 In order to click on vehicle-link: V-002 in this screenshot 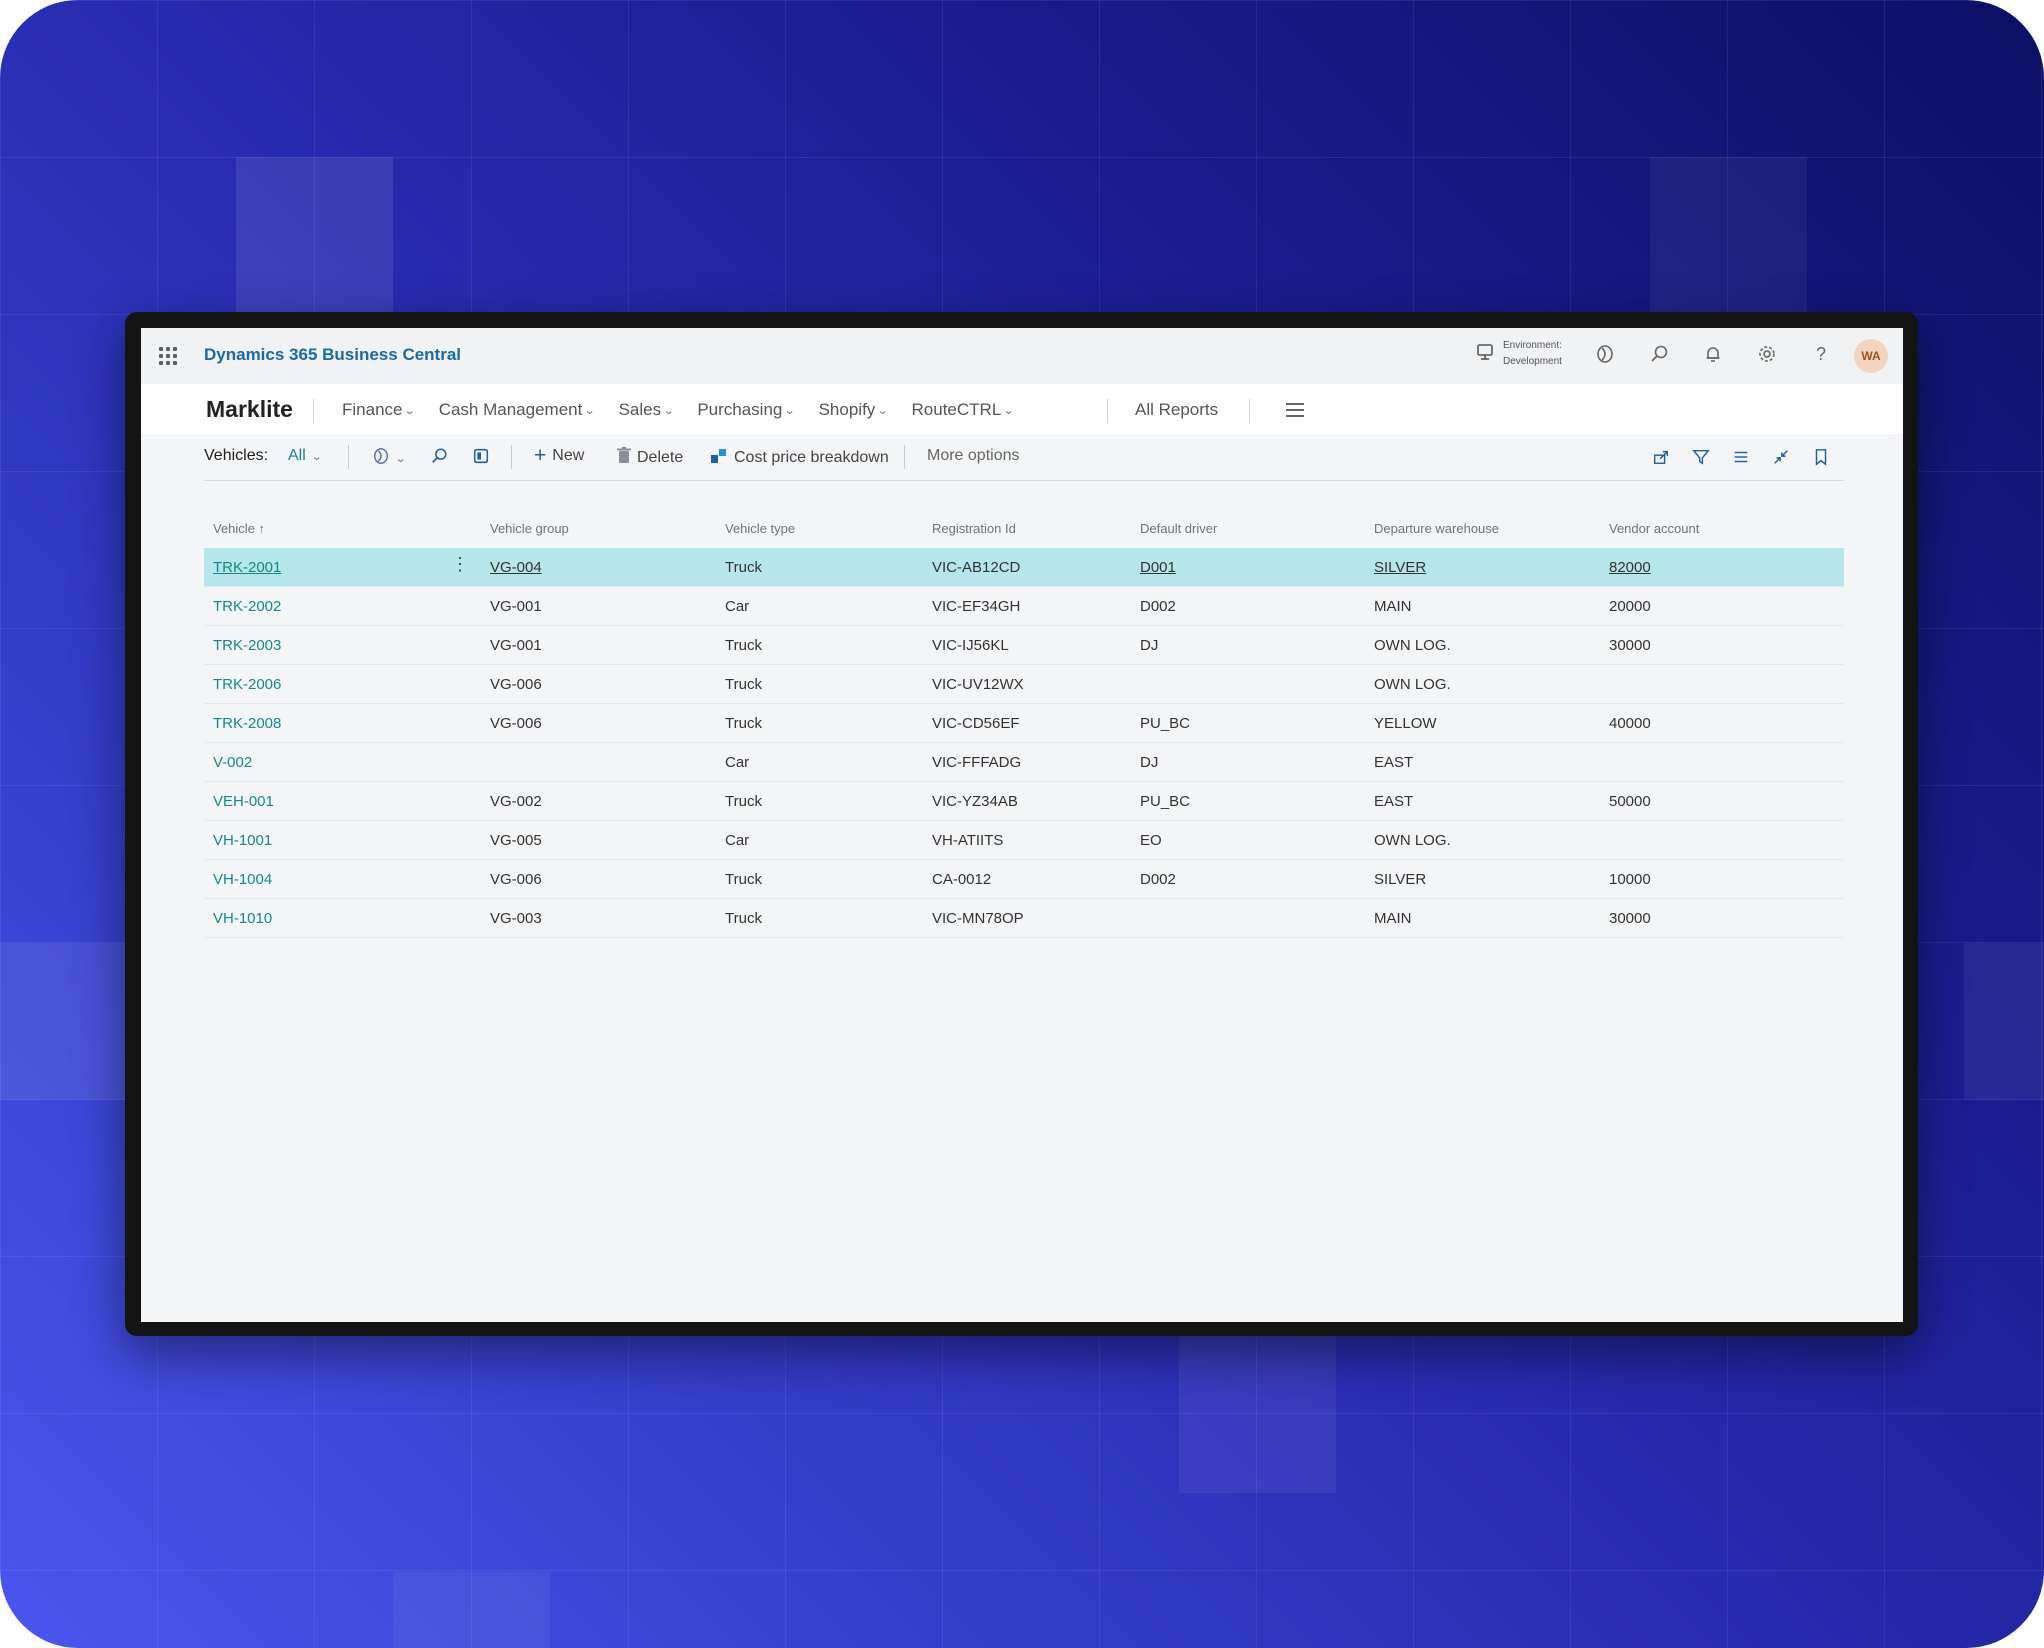, I will do `click(232, 762)`.